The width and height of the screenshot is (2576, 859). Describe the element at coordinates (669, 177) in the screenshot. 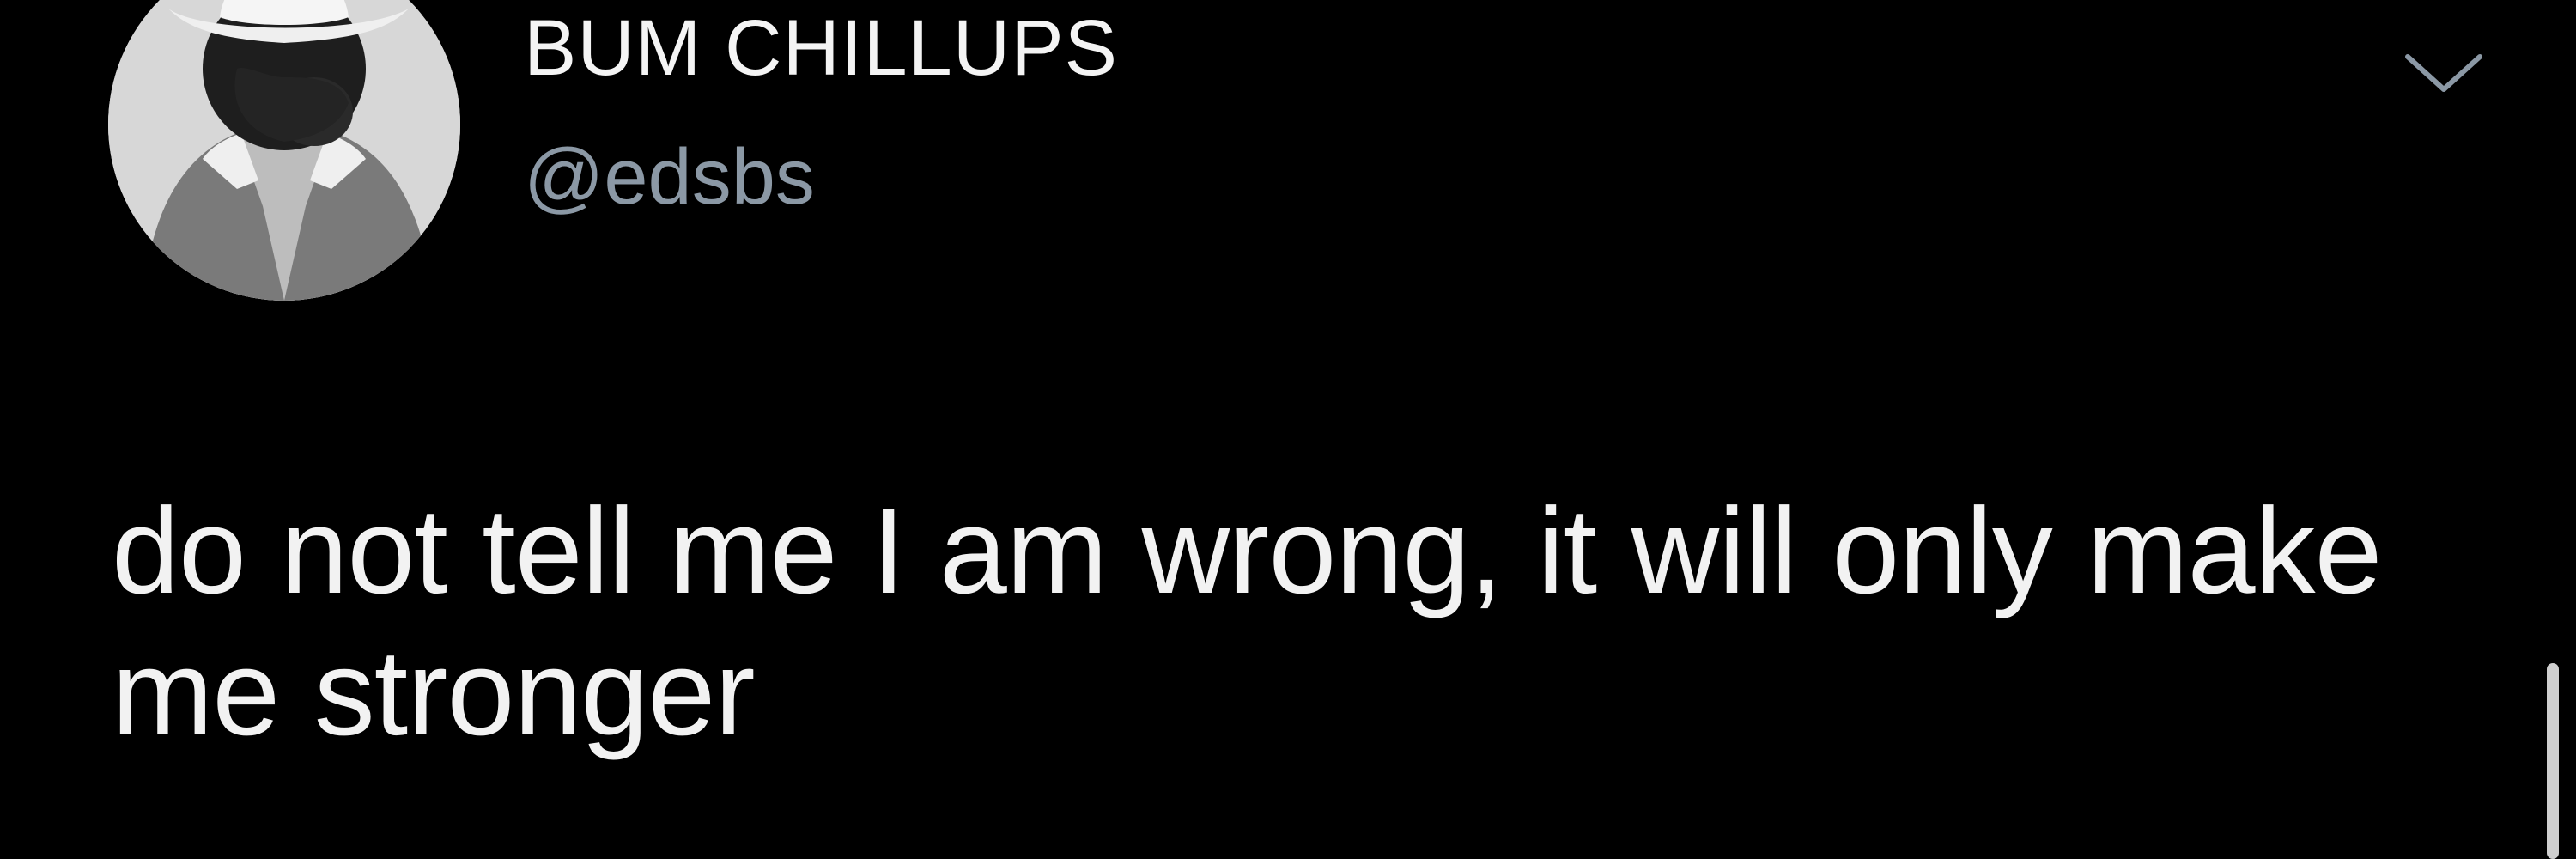

I see `author-handle: @edsbs` at that location.